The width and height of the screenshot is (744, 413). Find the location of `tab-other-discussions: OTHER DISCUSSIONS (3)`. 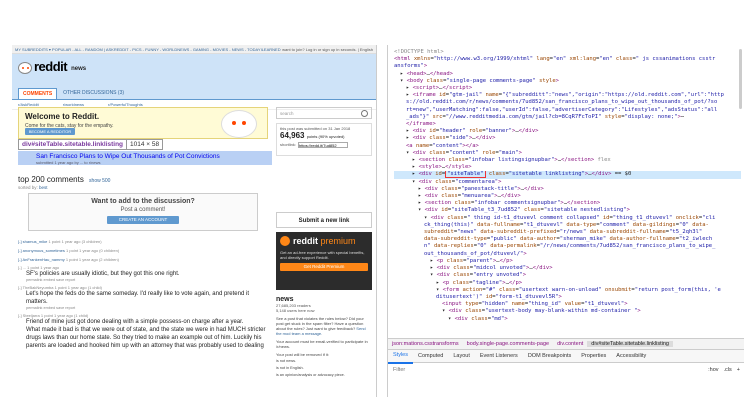

tab-other-discussions: OTHER DISCUSSIONS (3) is located at coordinates (93, 93).